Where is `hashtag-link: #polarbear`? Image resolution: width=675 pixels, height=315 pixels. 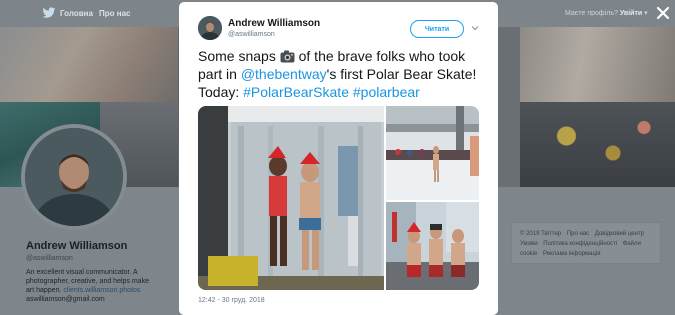 hashtag-link: #polarbear is located at coordinates (386, 92).